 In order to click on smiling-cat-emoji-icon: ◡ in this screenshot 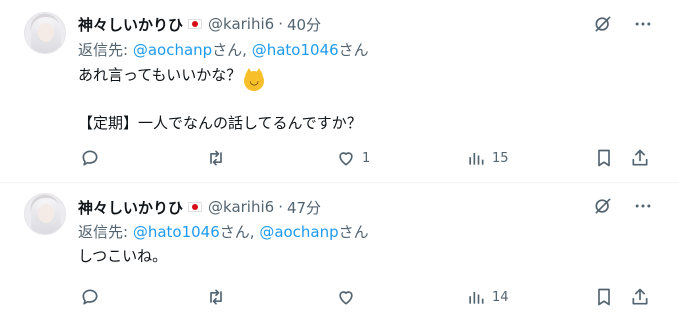, I will do `click(254, 79)`.